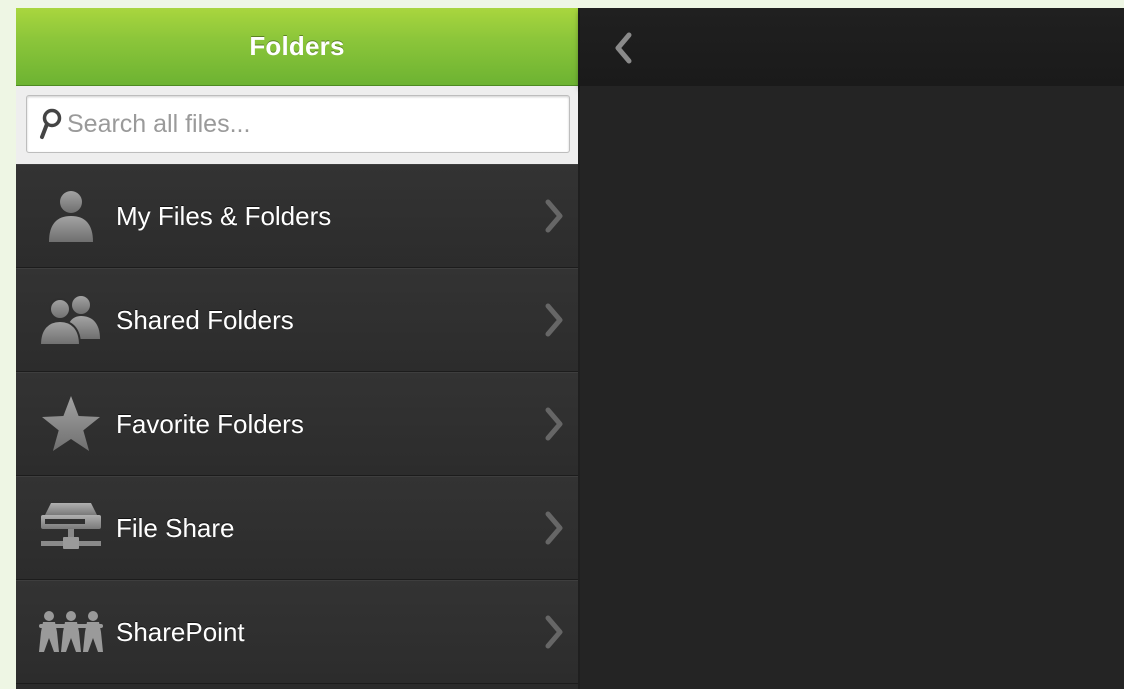 This screenshot has height=689, width=1124. What do you see at coordinates (297, 528) in the screenshot?
I see `nav-item-file-share: File Share` at bounding box center [297, 528].